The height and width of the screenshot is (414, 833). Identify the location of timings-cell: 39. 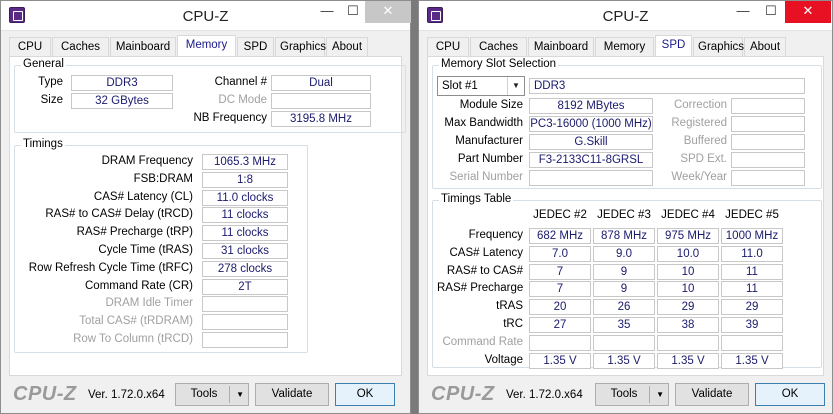
(752, 325).